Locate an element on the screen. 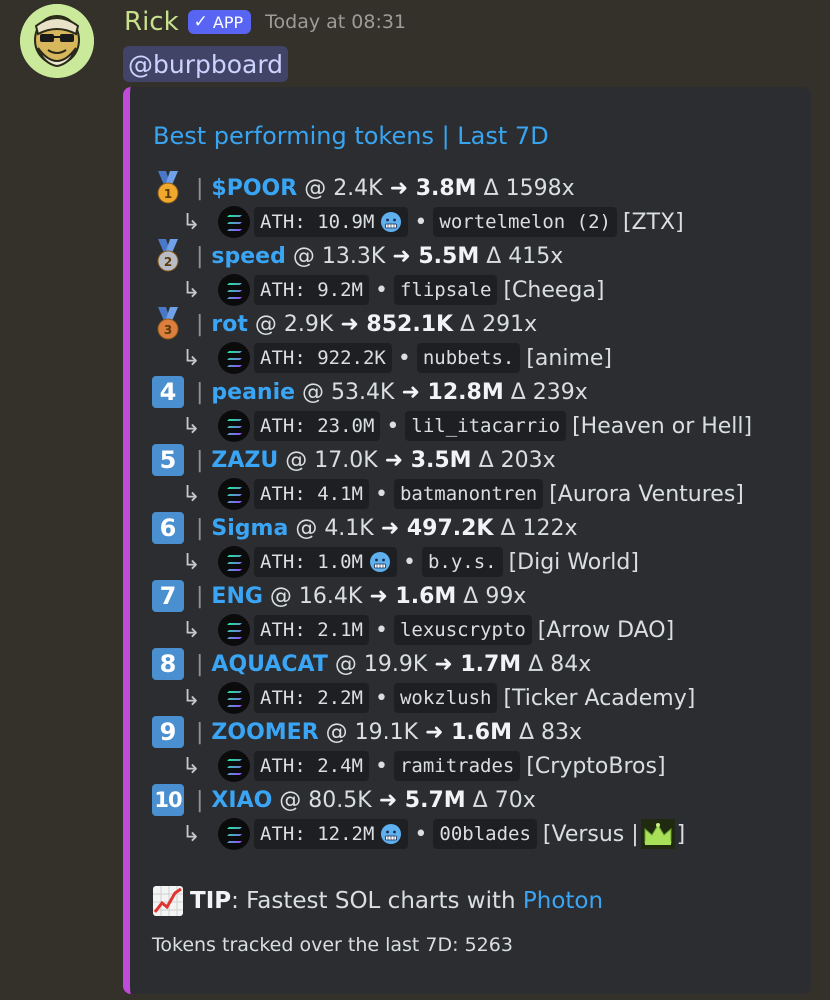  tip-label: TIP is located at coordinates (211, 901).